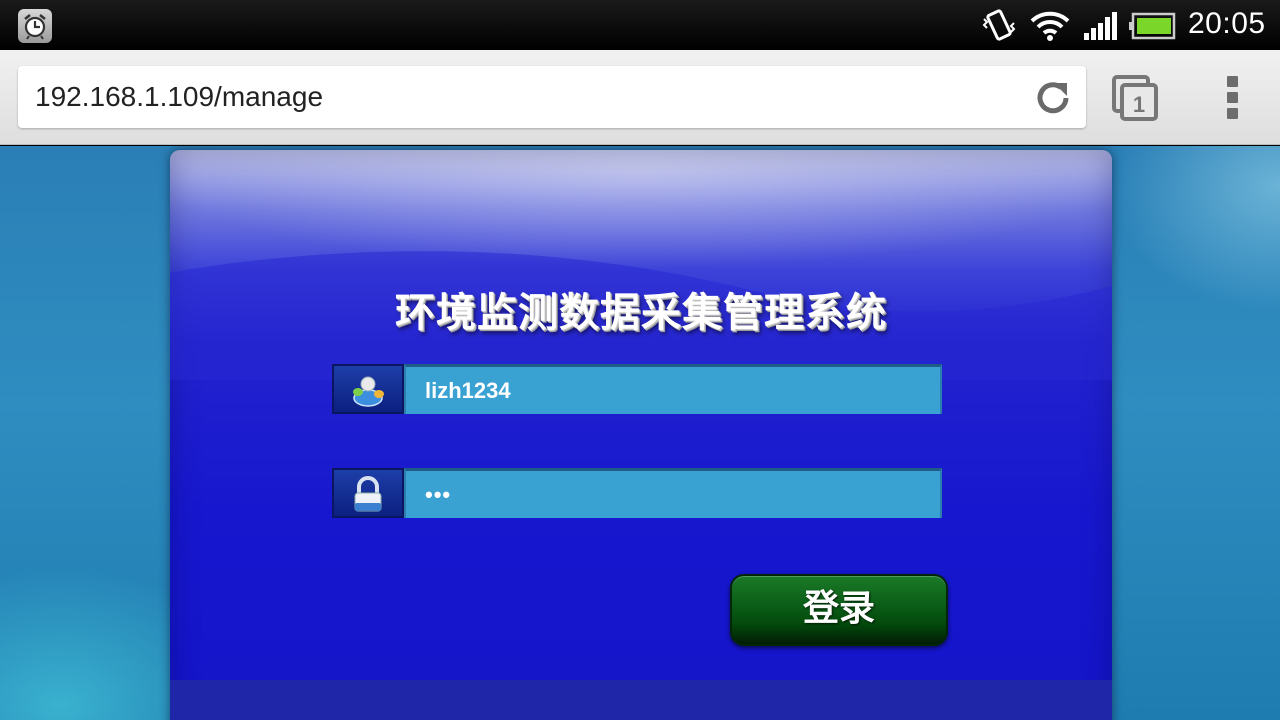  What do you see at coordinates (673, 389) in the screenshot?
I see `username-field: lizh1234` at bounding box center [673, 389].